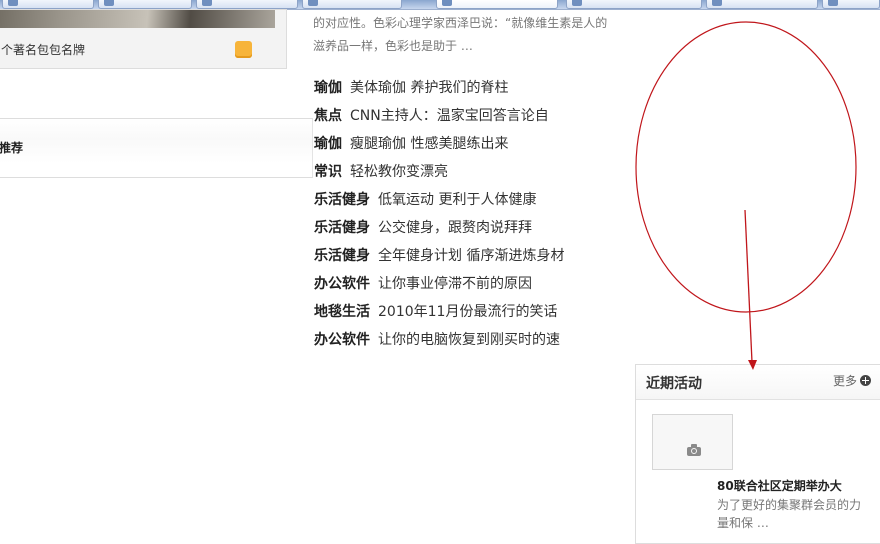 The height and width of the screenshot is (544, 880). I want to click on headline-link: 瘦腿瑜伽 性感美腿练出来, so click(429, 144).